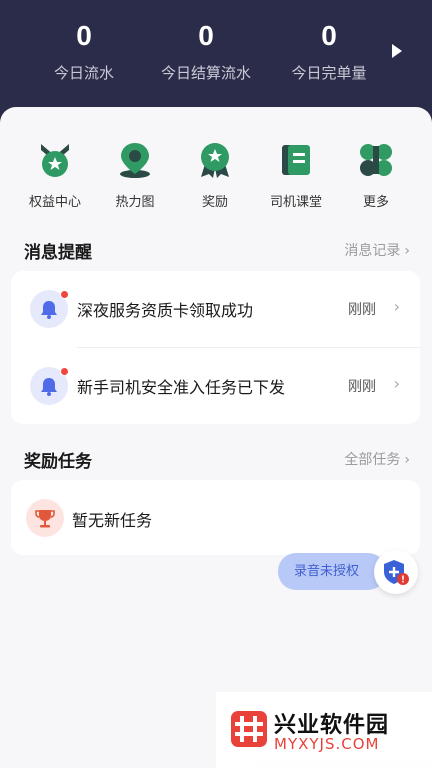  I want to click on watermark: 兴业软件园 MYXYJS.COM, so click(324, 730).